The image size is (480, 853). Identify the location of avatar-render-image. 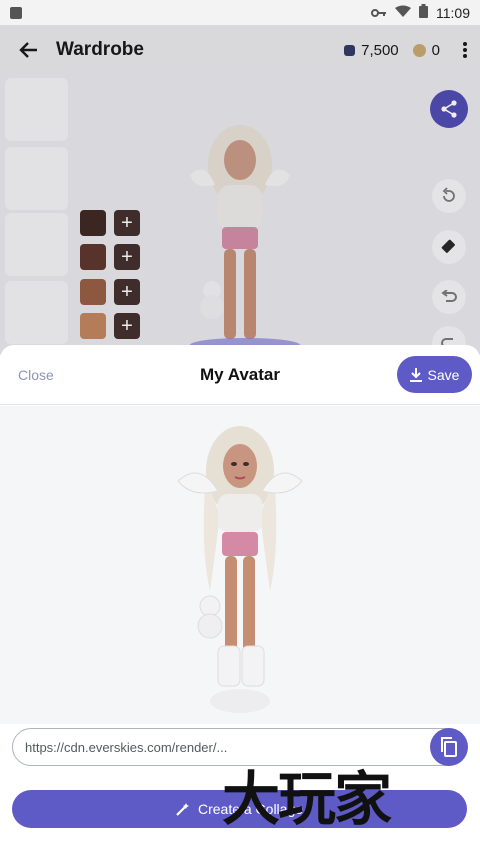
(240, 569).